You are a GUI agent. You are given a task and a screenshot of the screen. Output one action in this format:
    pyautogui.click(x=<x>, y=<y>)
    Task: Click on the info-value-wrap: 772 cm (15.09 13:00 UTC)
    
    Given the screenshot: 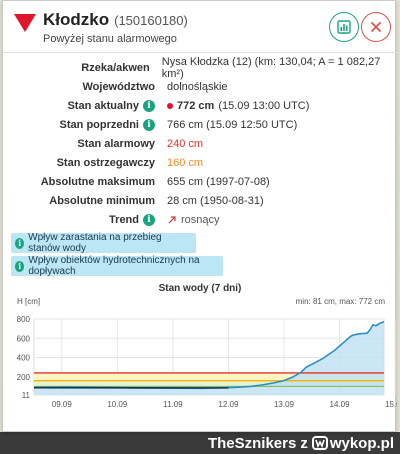 What is the action you would take?
    pyautogui.click(x=235, y=106)
    